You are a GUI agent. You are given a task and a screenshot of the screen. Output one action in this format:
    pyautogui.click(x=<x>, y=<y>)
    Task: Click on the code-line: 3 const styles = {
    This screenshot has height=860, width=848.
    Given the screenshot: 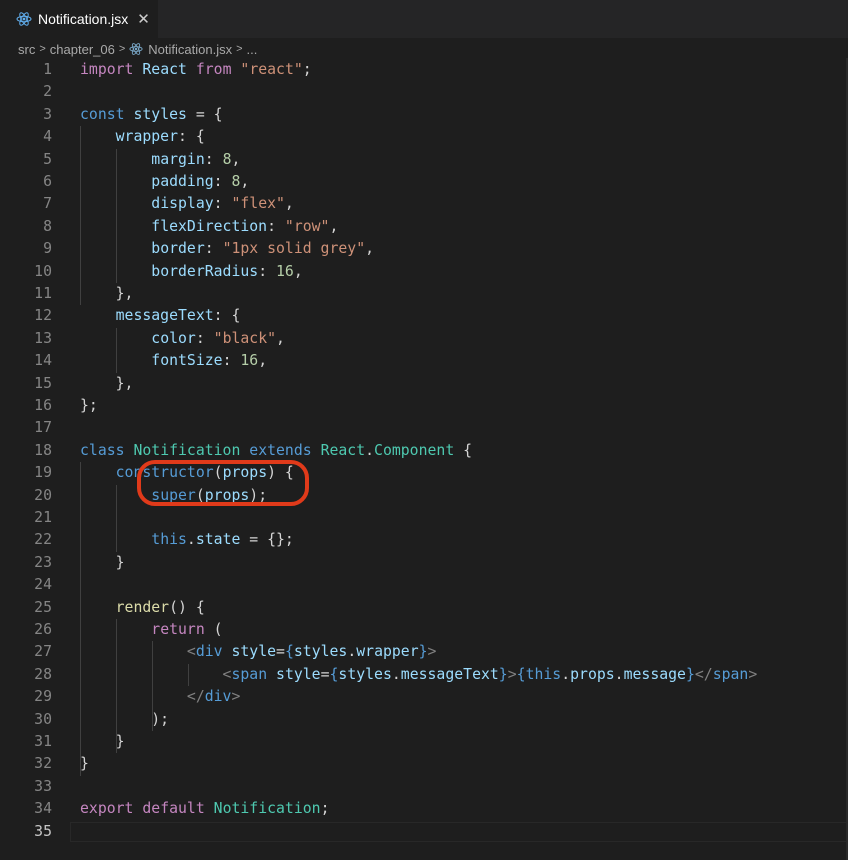 What is the action you would take?
    pyautogui.click(x=424, y=115)
    